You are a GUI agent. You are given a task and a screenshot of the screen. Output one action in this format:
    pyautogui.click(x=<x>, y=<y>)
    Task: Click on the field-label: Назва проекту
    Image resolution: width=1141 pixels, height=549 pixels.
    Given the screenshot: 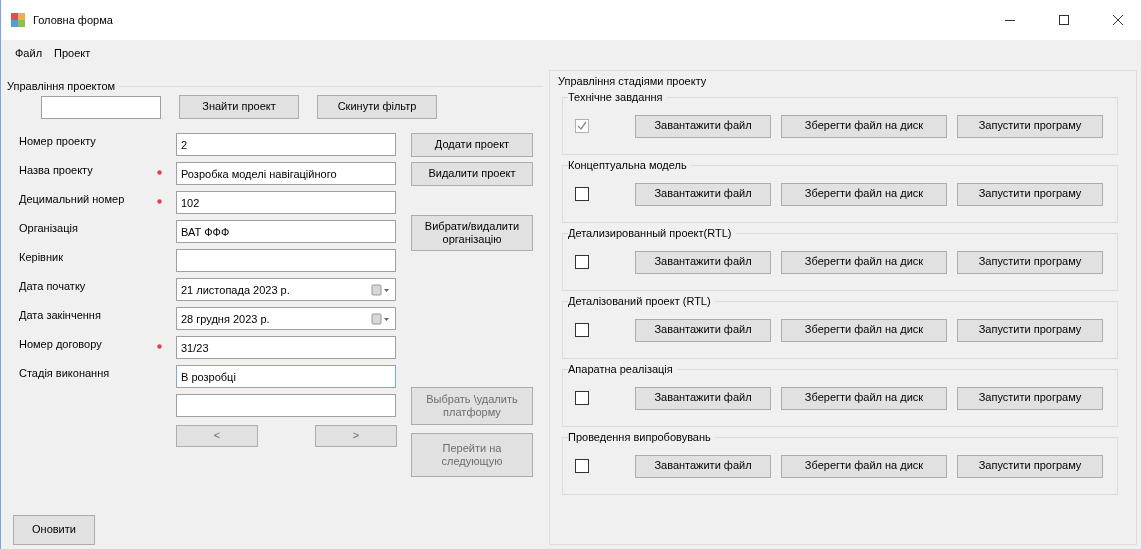 What is the action you would take?
    pyautogui.click(x=56, y=170)
    